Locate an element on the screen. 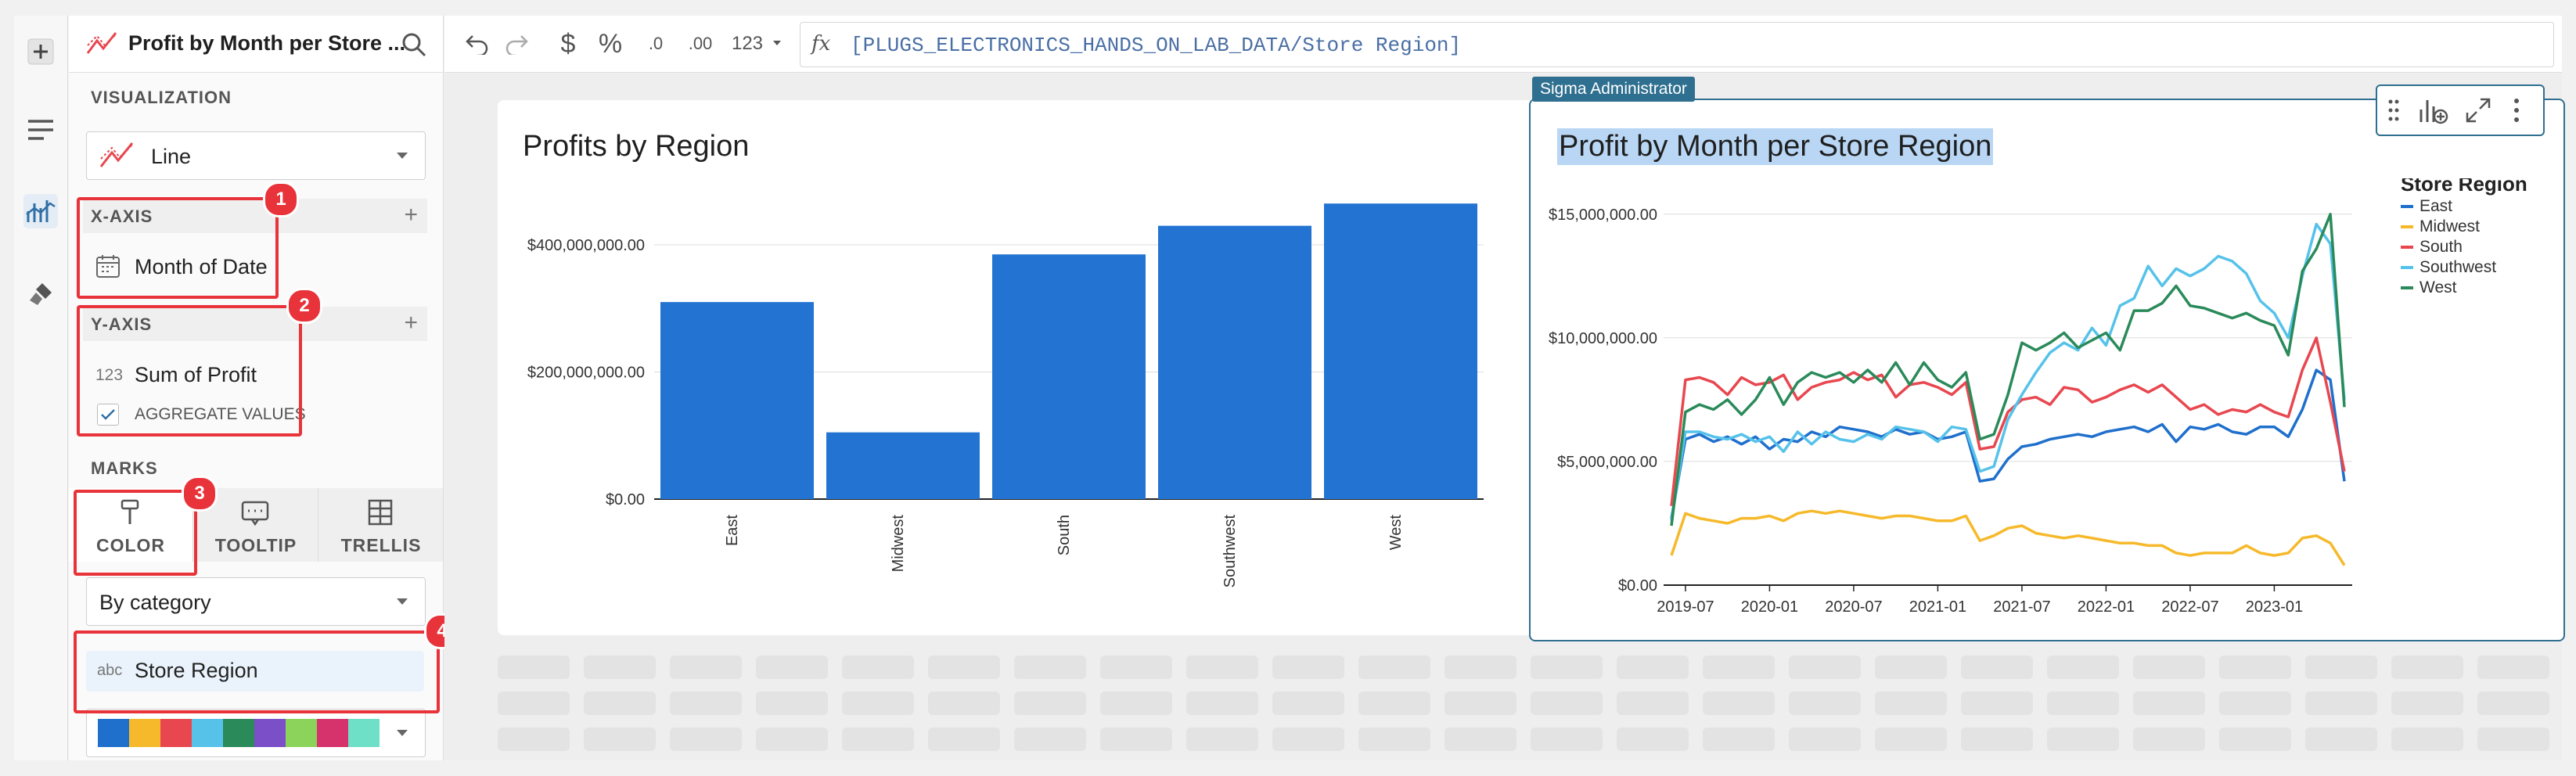  redo-icon is located at coordinates (516, 43).